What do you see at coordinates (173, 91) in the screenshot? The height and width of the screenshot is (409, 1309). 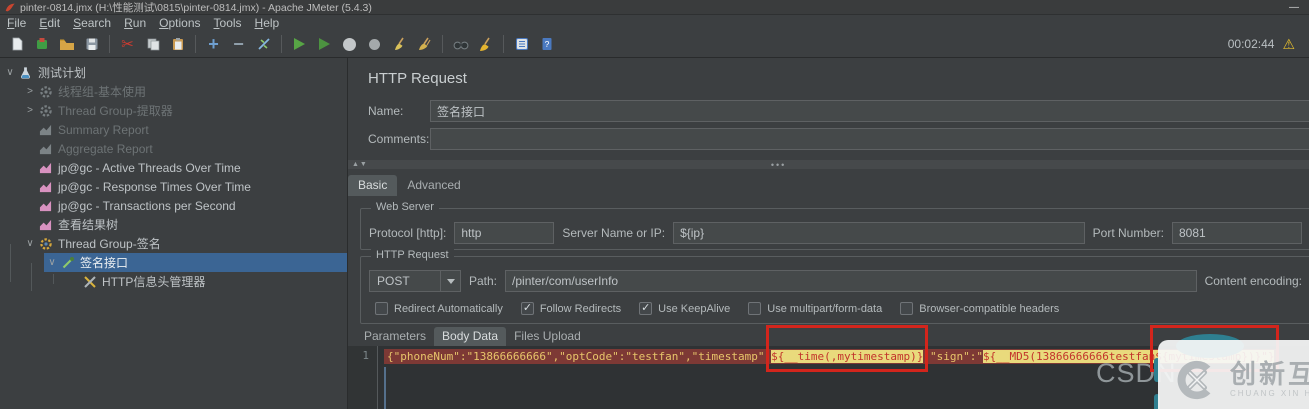 I see `tree-item-thread-group-basic: > 线程组-基本使用` at bounding box center [173, 91].